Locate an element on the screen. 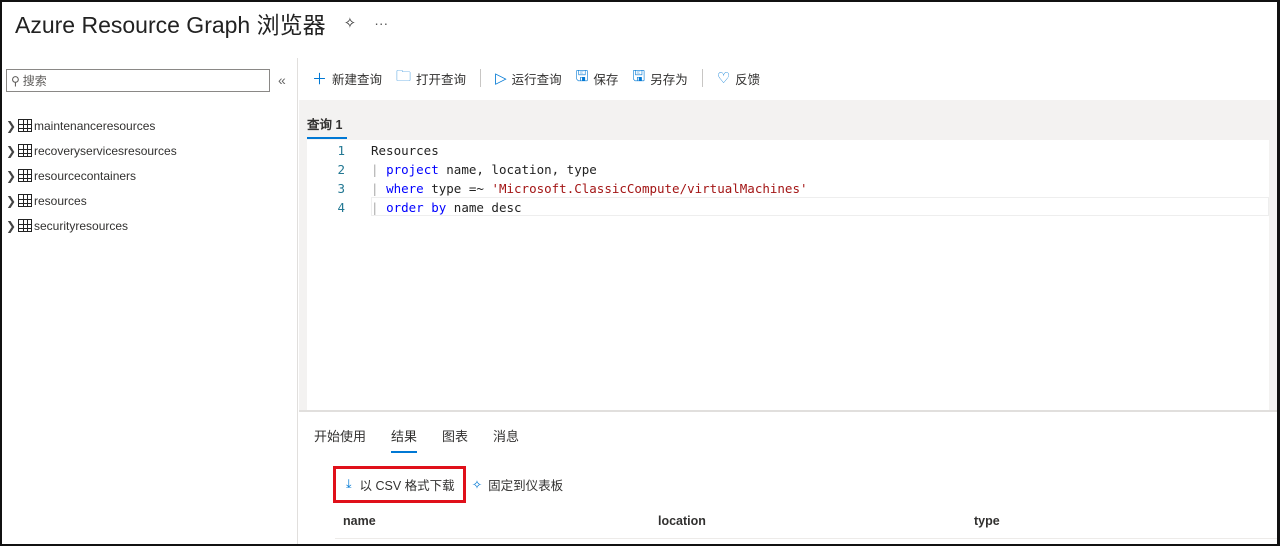 The height and width of the screenshot is (546, 1280). code-text: | order by name desc is located at coordinates (446, 207).